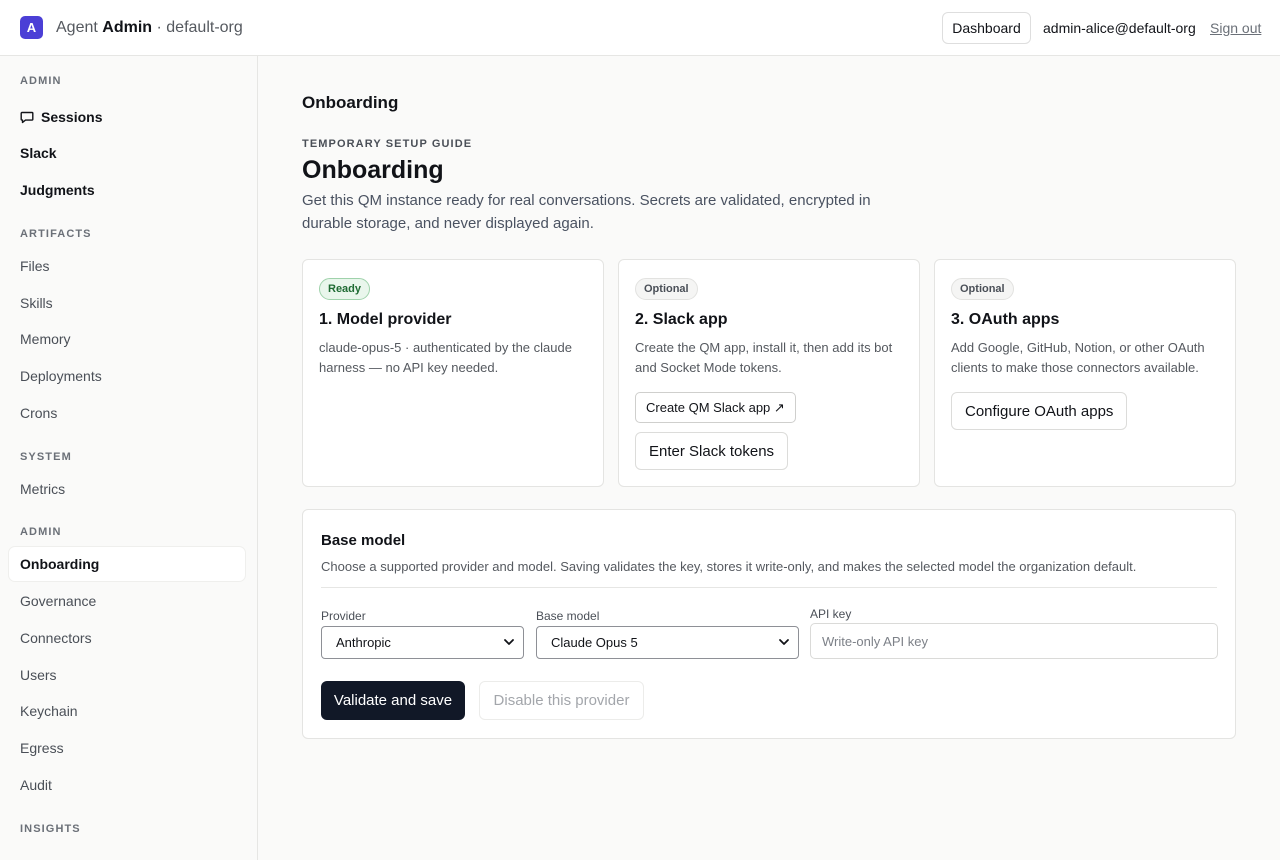 The image size is (1280, 860). I want to click on provider-select: Anthropic, so click(422, 642).